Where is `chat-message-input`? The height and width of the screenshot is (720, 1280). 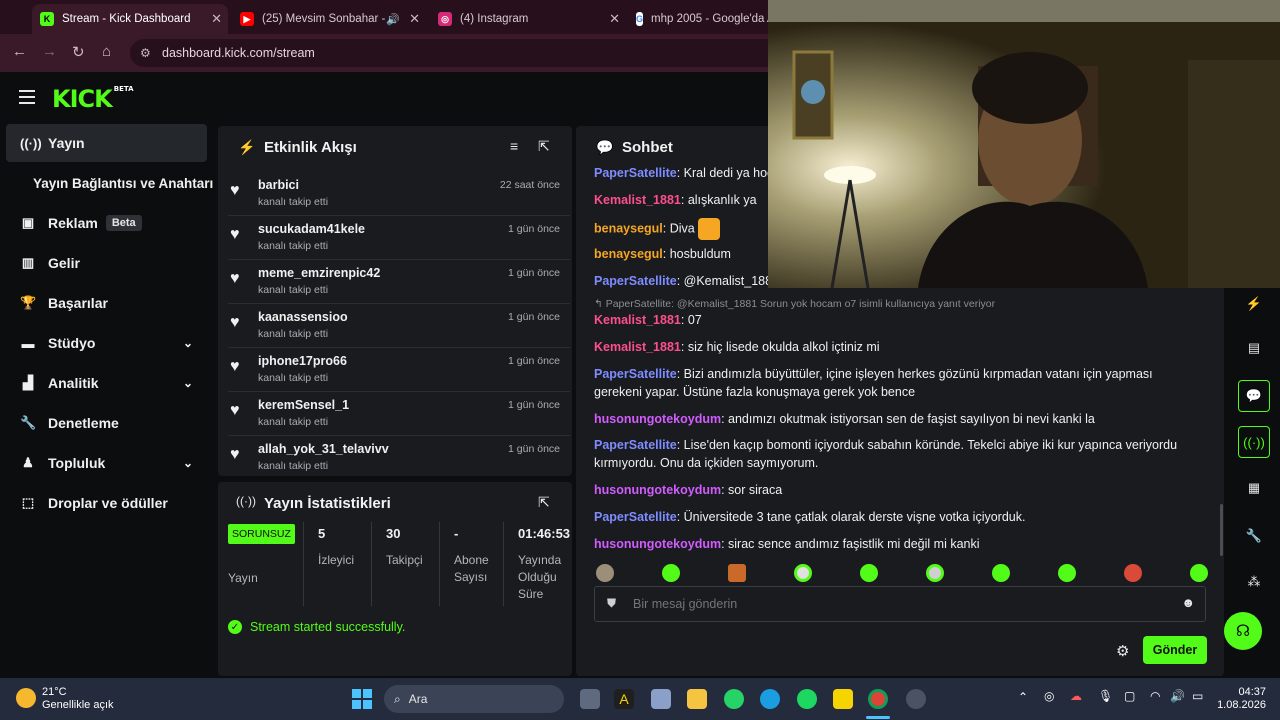 chat-message-input is located at coordinates (901, 604).